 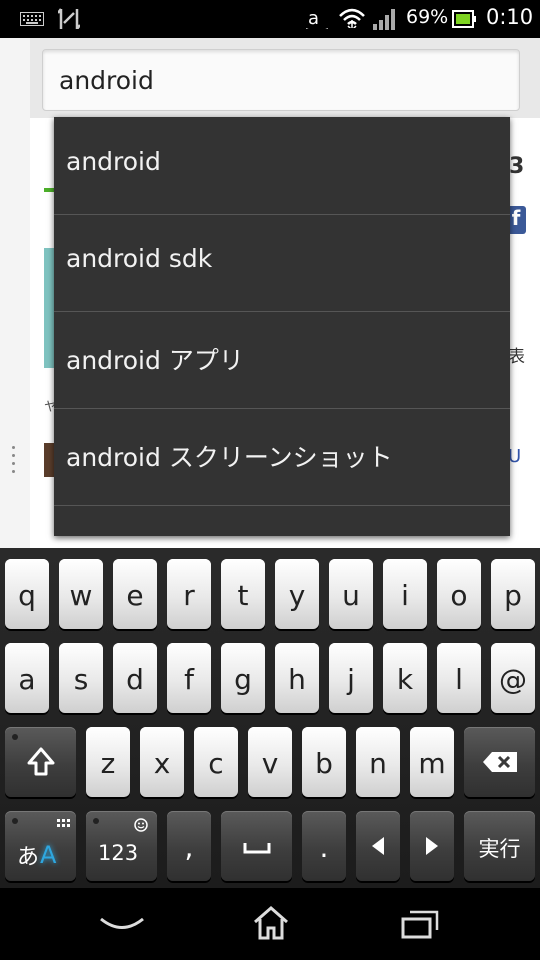 I want to click on suggestion-label: android, so click(x=113, y=161).